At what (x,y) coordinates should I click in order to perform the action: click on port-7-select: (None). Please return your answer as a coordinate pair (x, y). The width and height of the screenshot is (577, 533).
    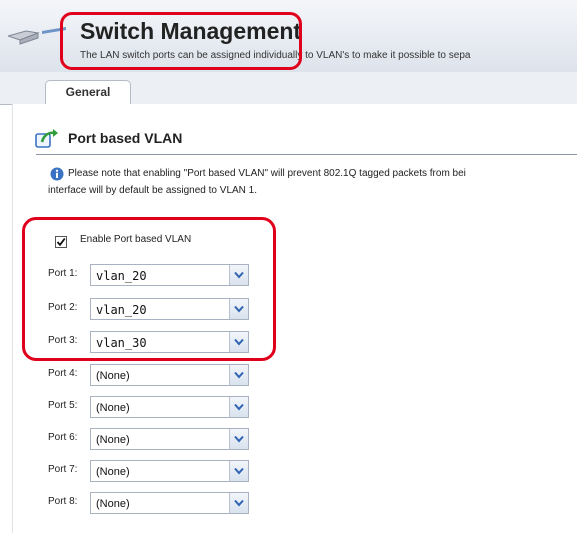
    Looking at the image, I should click on (169, 471).